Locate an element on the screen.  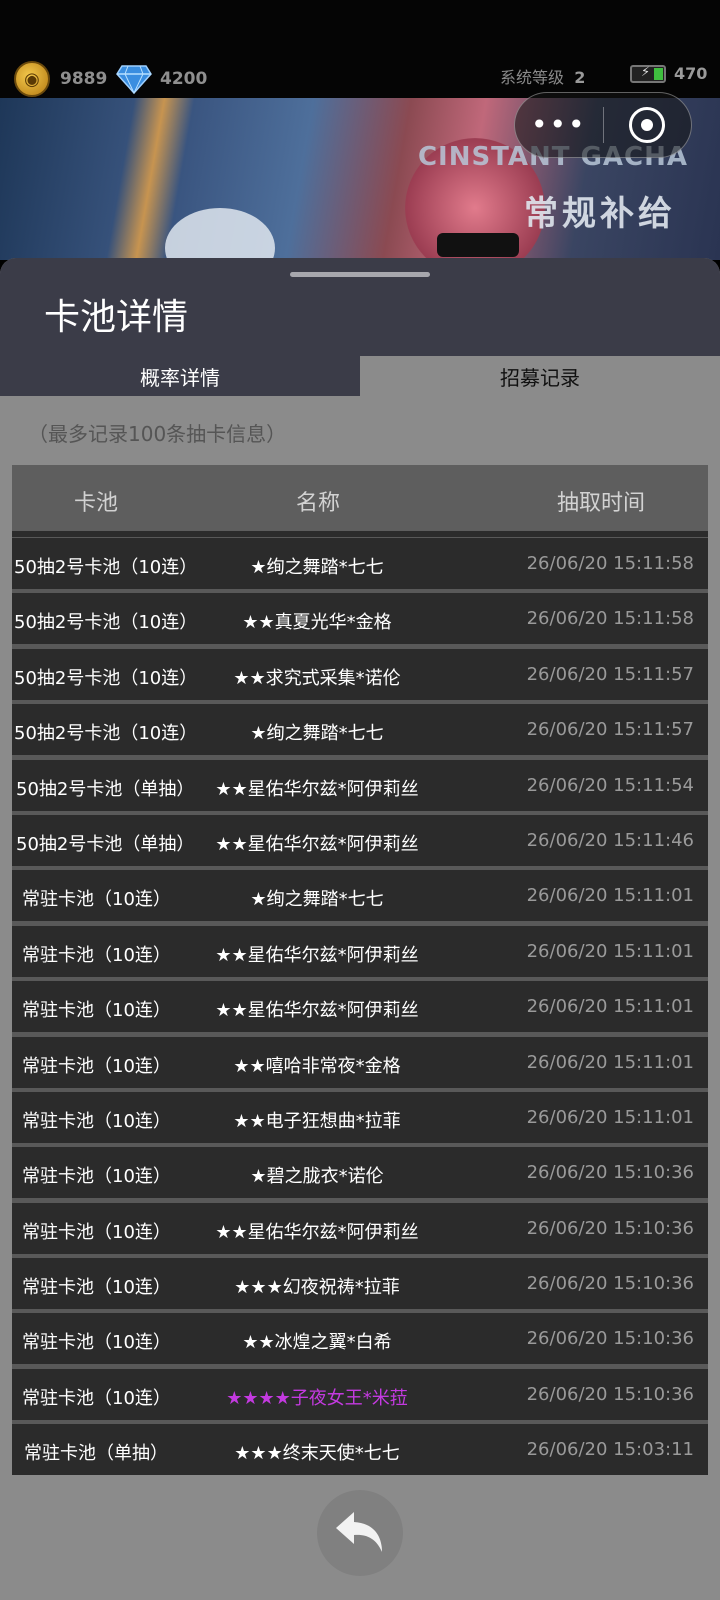
record-limit-note: （最多记录100条抽卡信息） is located at coordinates (157, 434).